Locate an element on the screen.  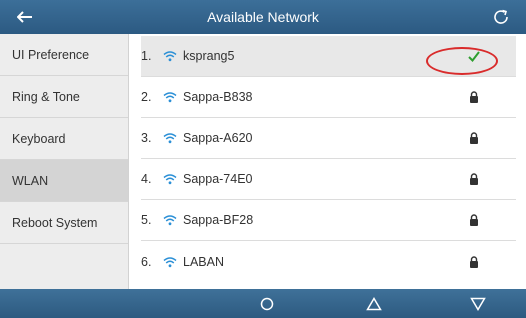
refresh-icon is located at coordinates (501, 16).